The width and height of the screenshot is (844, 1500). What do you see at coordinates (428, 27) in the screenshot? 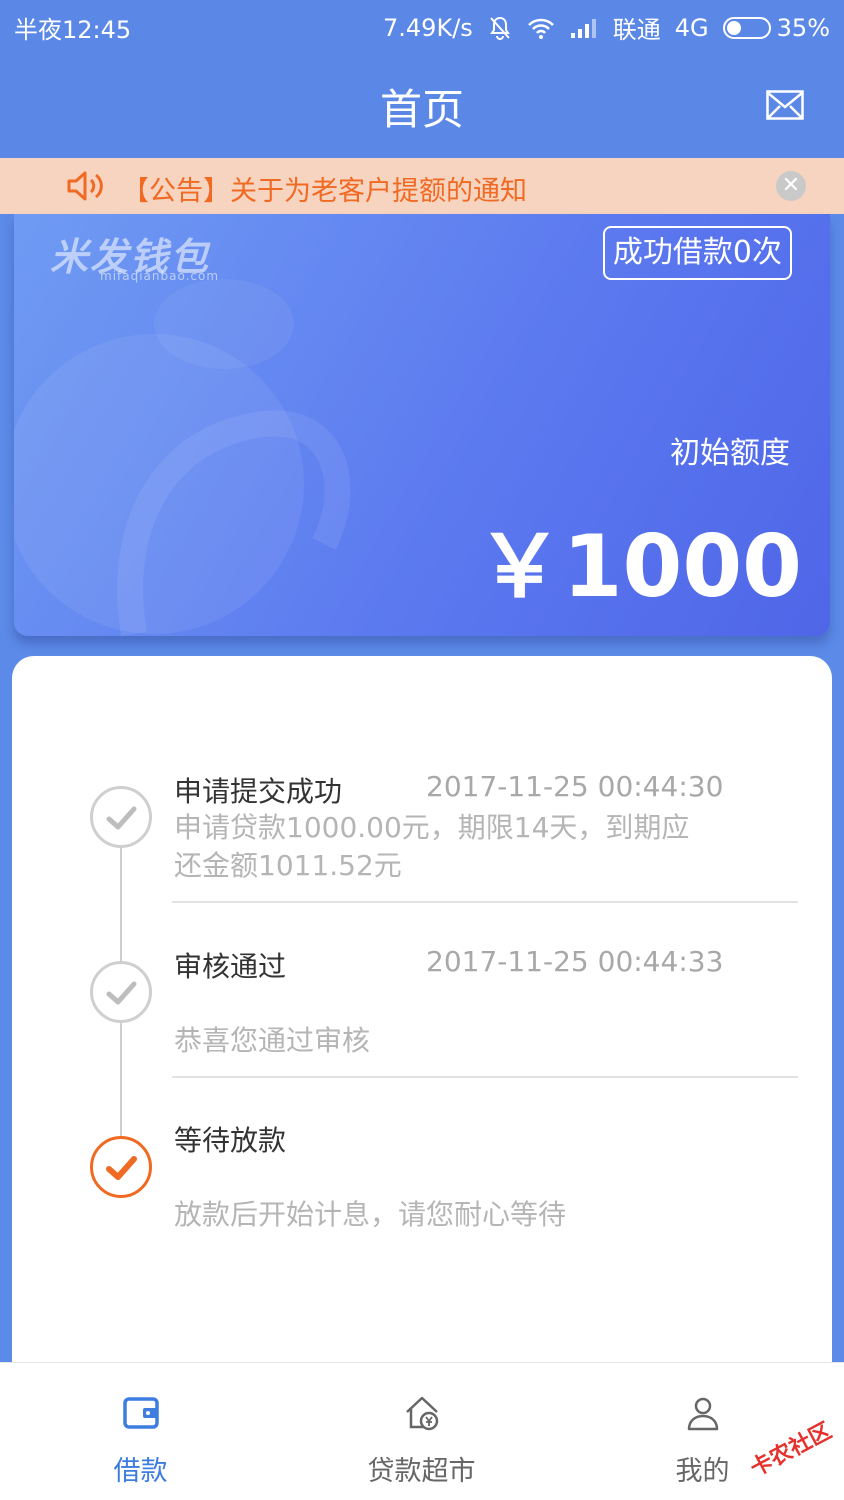
I see `network-speed: 7.49K/s` at bounding box center [428, 27].